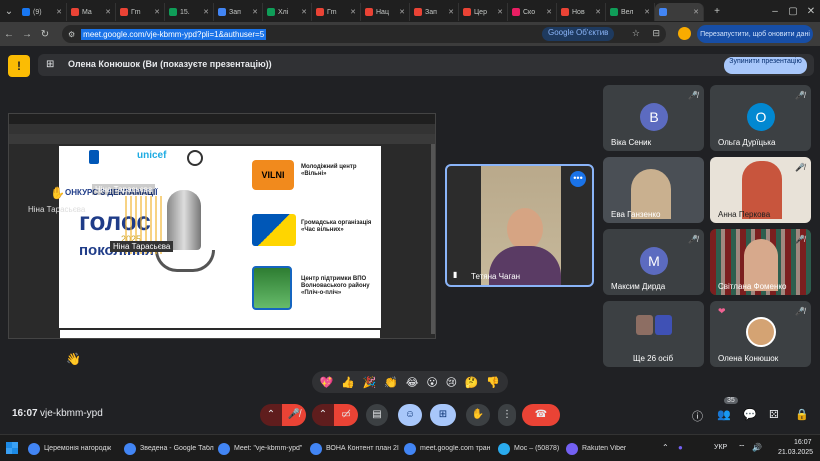 Image resolution: width=820 pixels, height=461 pixels. I want to click on profile-avatar, so click(684, 33).